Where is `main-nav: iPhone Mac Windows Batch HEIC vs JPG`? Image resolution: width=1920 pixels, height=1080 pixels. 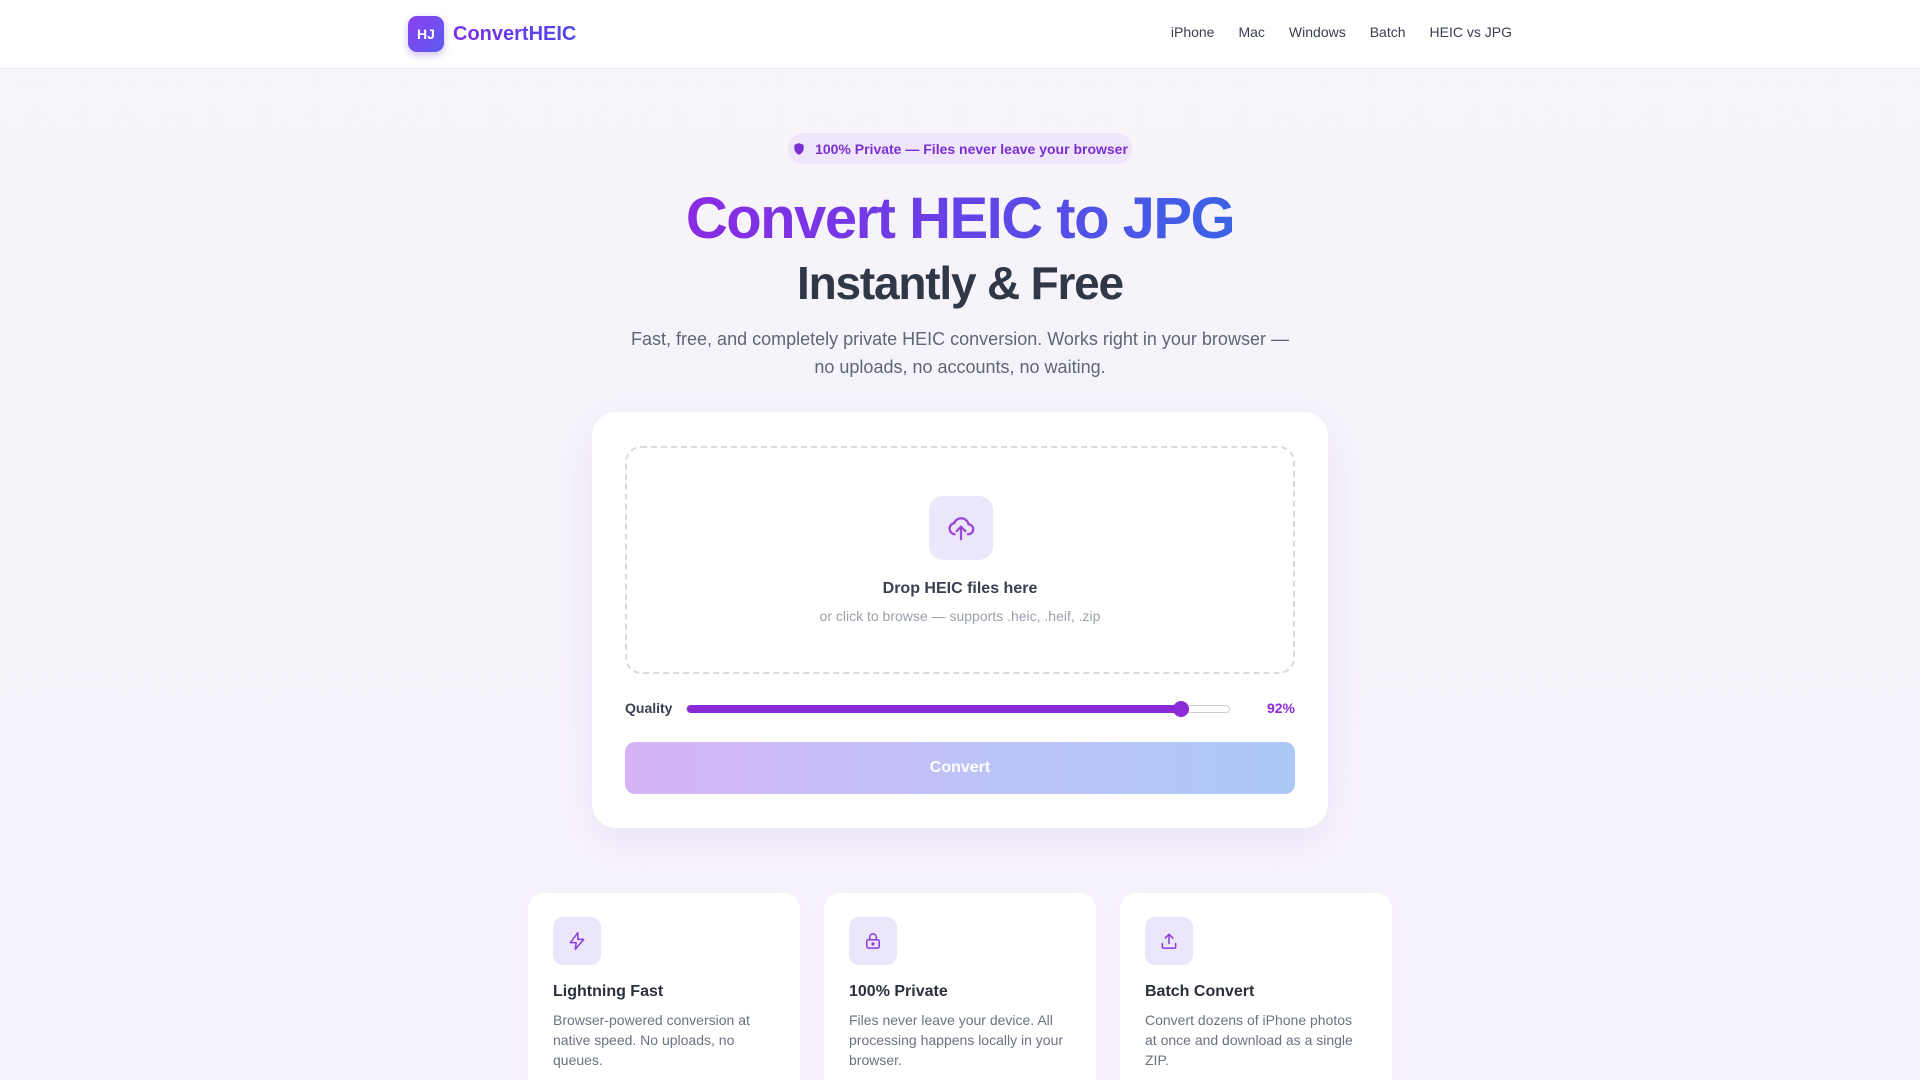
main-nav: iPhone Mac Windows Batch HEIC vs JPG is located at coordinates (1341, 32).